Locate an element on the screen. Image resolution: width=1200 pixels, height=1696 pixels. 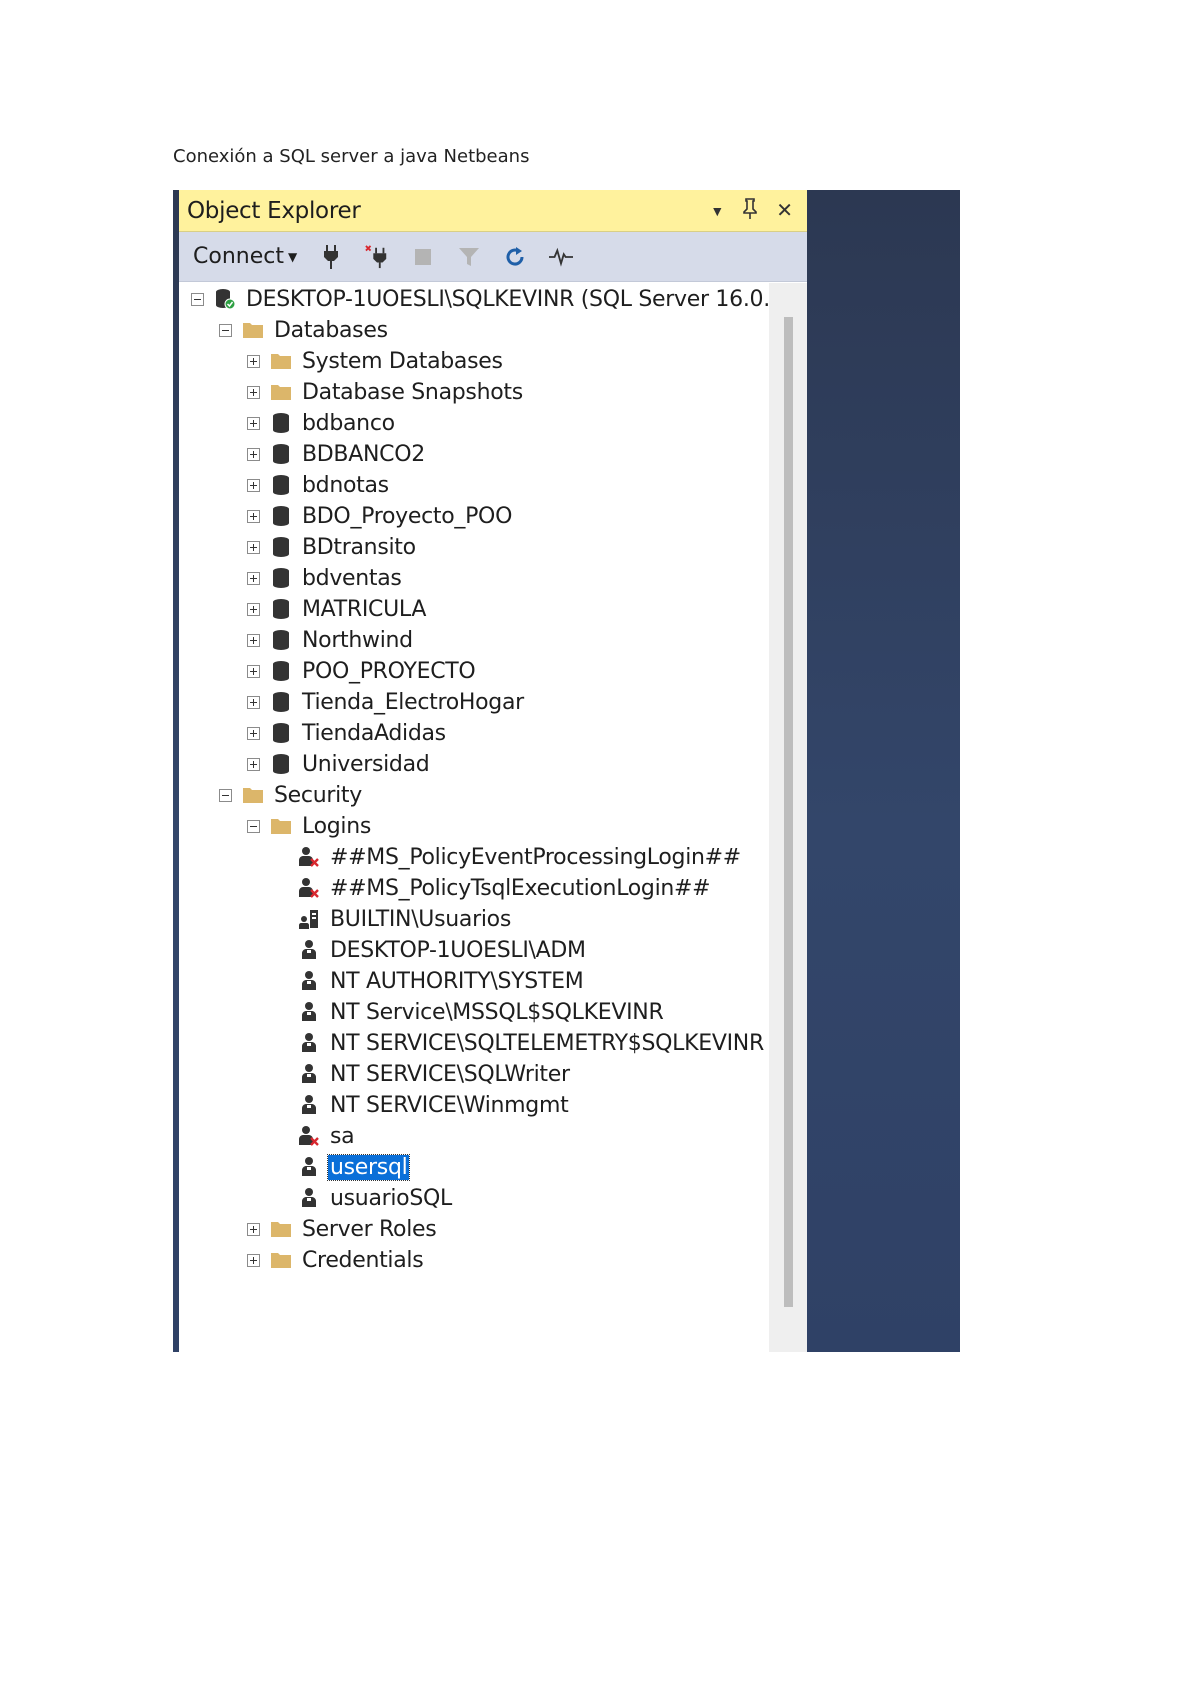
close-icon: ✕ is located at coordinates (784, 211).